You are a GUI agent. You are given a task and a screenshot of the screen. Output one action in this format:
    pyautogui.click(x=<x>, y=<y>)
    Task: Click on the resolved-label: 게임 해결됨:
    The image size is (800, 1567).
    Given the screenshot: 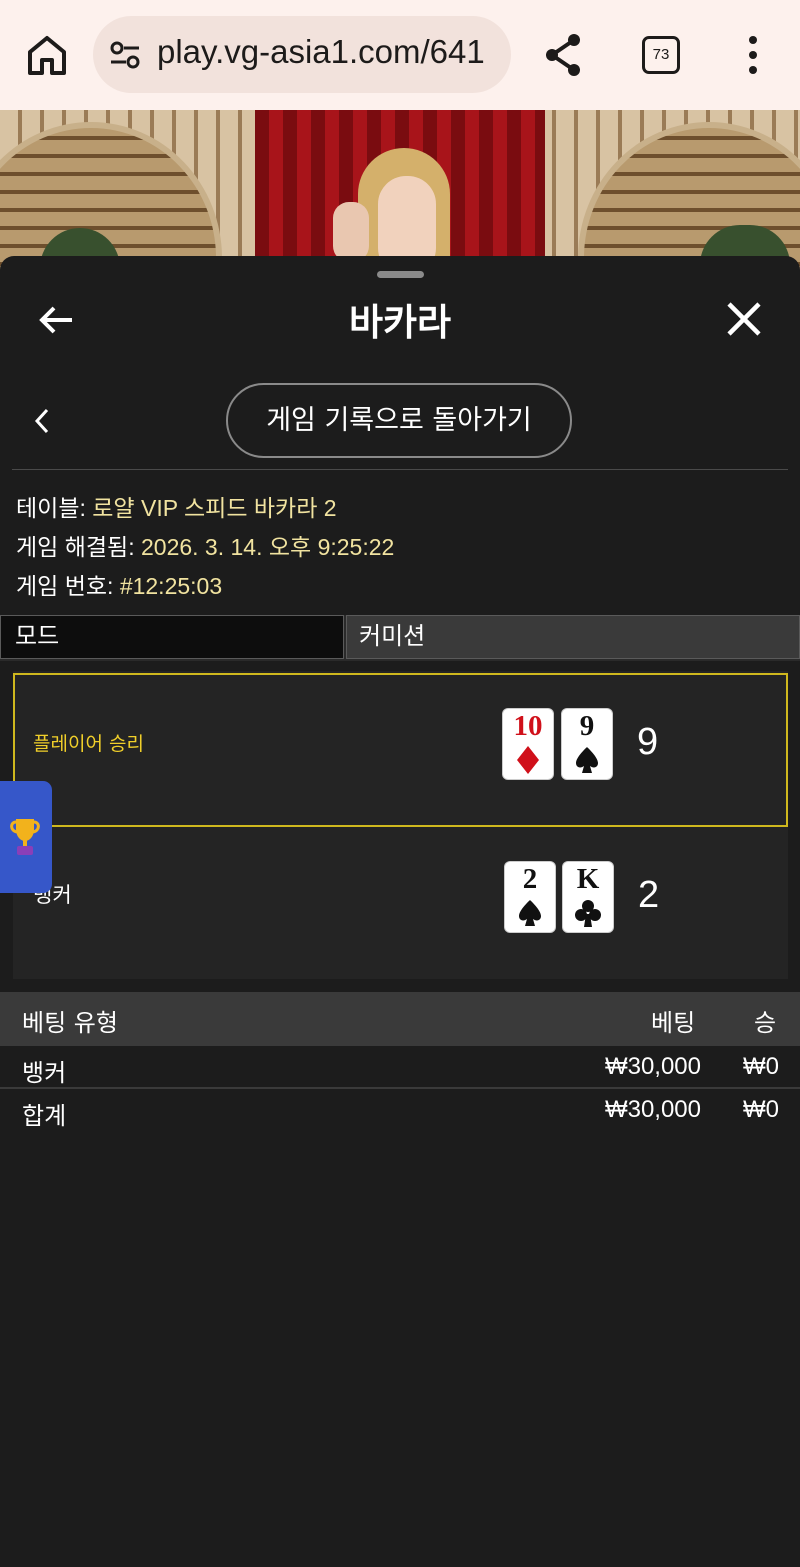 What is the action you would take?
    pyautogui.click(x=75, y=547)
    